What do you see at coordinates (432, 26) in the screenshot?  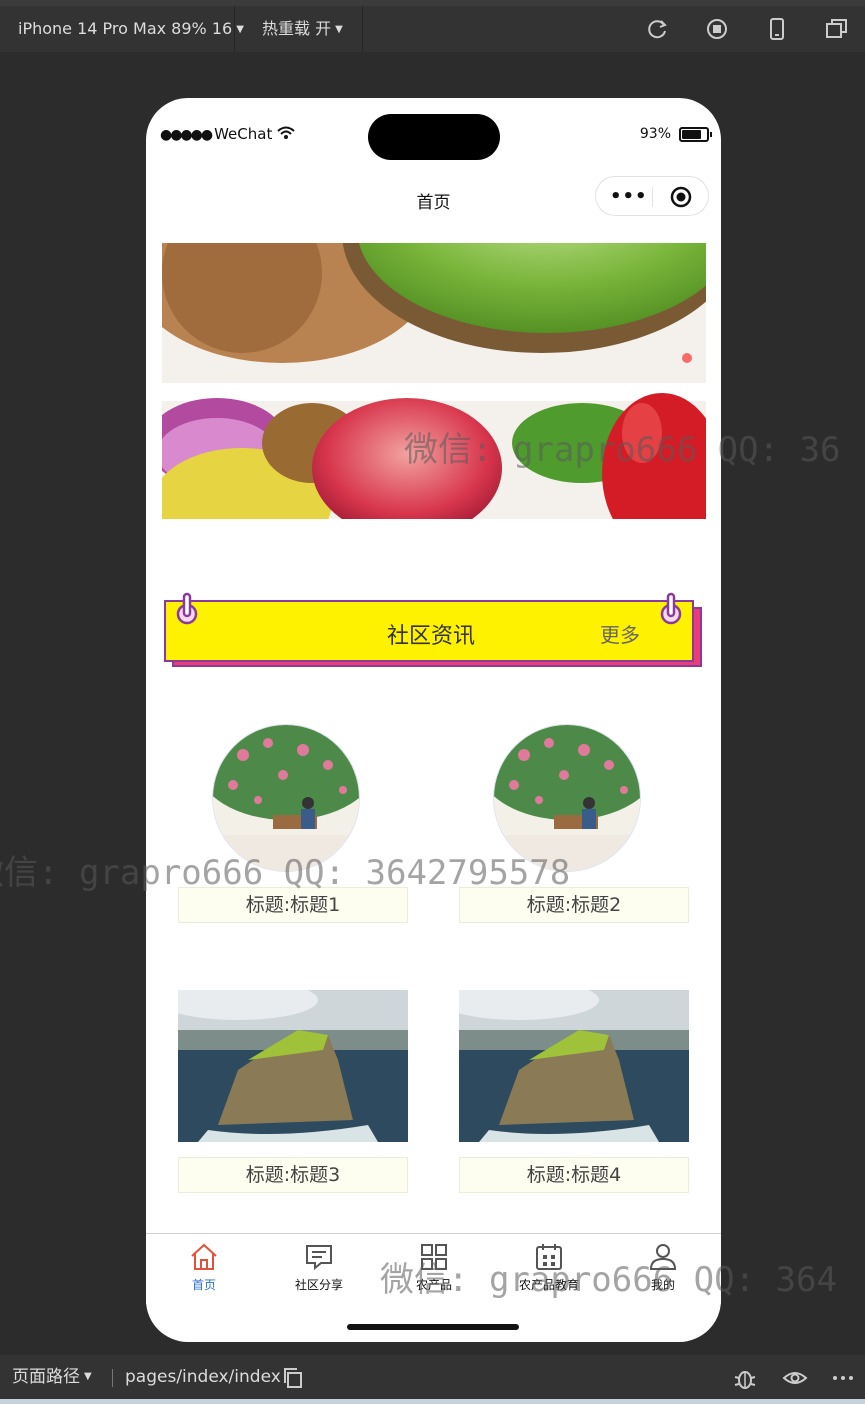 I see `devtools-toolbar: iPhone 14 Pro Max 89% 16 ▼ 热重载 开 ▼` at bounding box center [432, 26].